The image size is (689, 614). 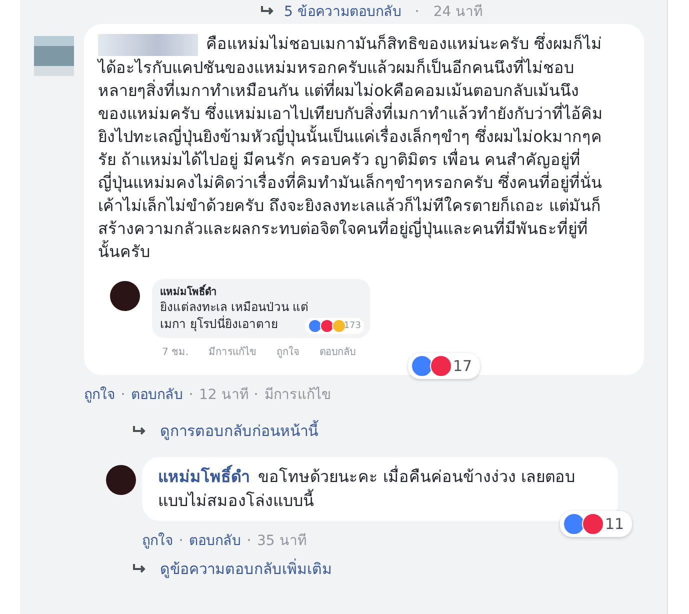 I want to click on more-replies-link: ดูข้อความตอบกลับเพิ่มเติม, so click(x=246, y=568).